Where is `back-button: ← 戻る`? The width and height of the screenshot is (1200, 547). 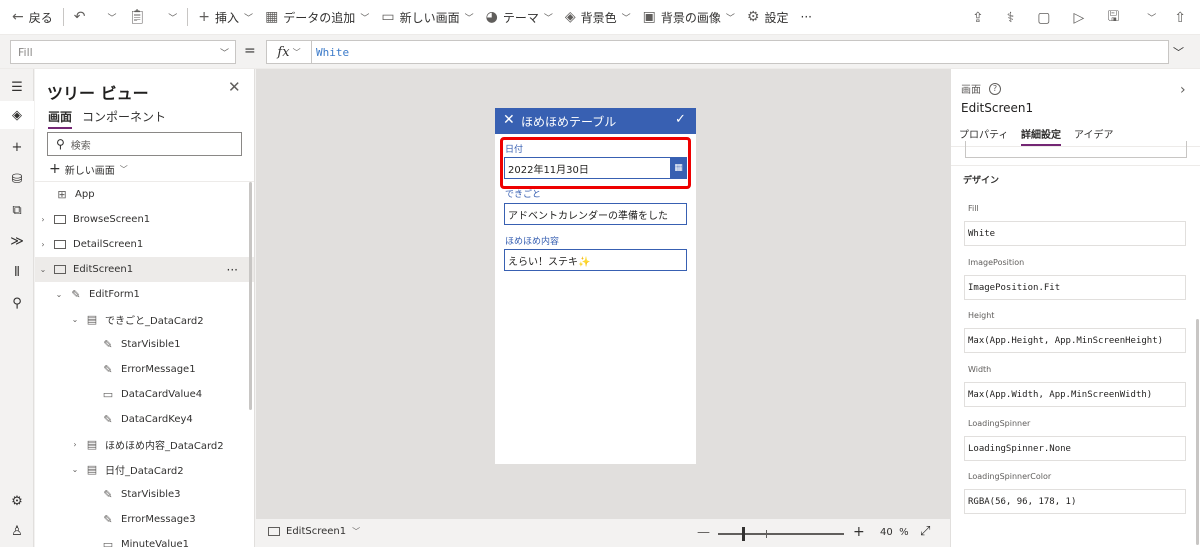
back-button: ← 戻る is located at coordinates (29, 17).